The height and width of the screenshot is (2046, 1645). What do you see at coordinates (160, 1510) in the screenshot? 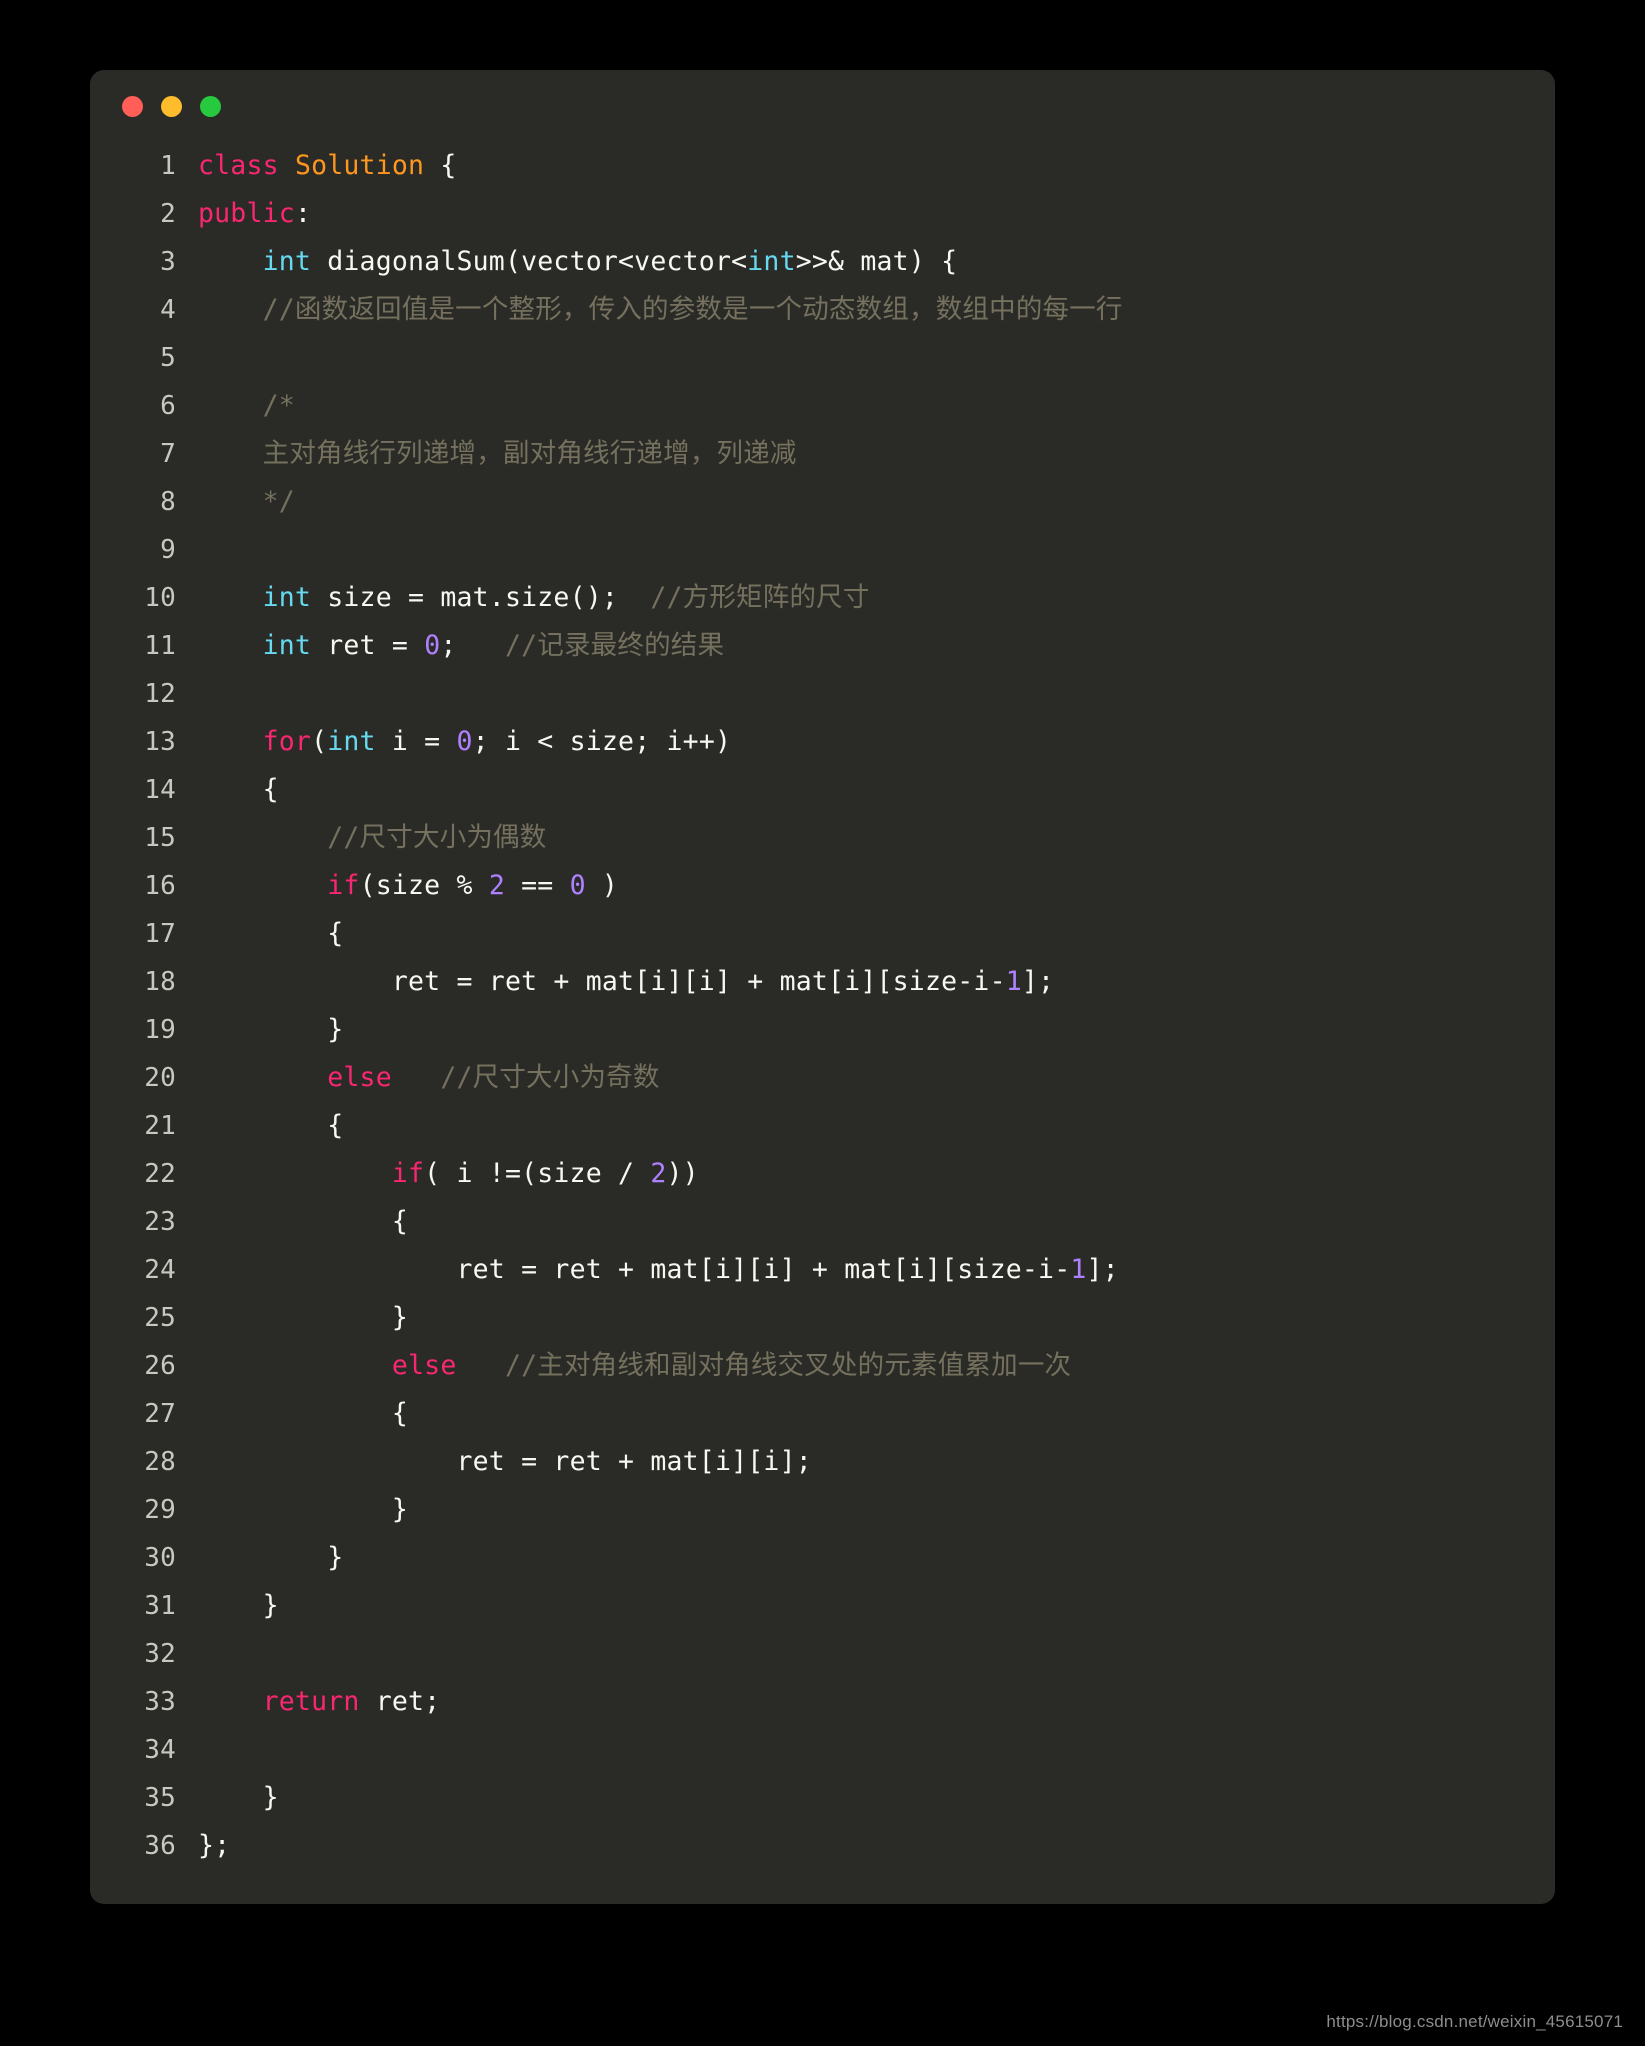
I see `line-number: 29` at bounding box center [160, 1510].